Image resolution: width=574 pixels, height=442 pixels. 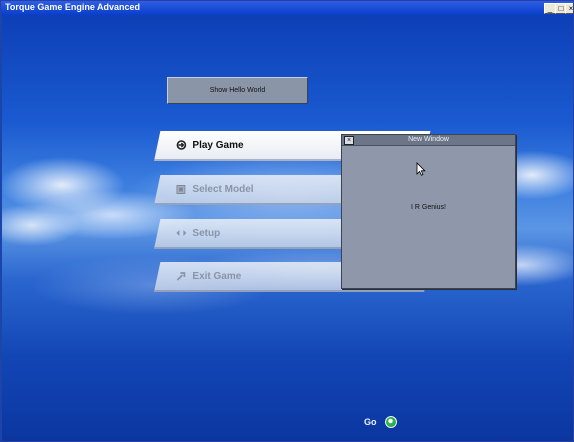 I want to click on new-window-dialog: × New Window I R Genius!, so click(x=428, y=211).